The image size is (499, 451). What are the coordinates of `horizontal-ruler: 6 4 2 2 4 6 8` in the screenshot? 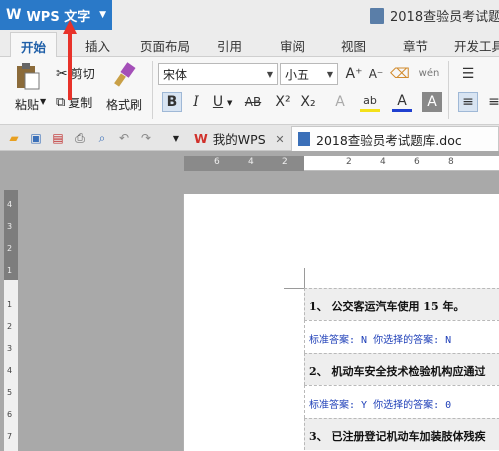 It's located at (341, 163).